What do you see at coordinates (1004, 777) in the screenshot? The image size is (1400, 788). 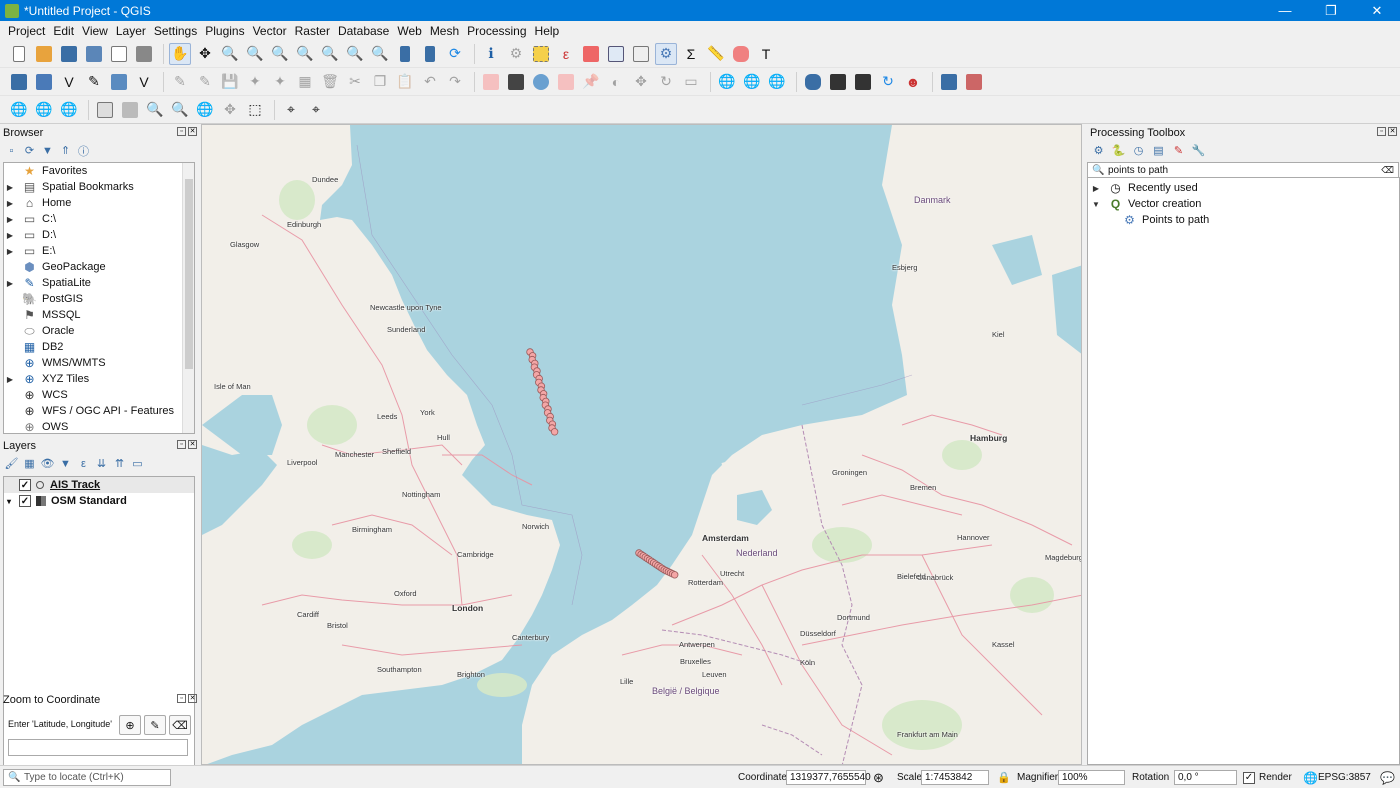 I see `lock-scale-icon: 🔒` at bounding box center [1004, 777].